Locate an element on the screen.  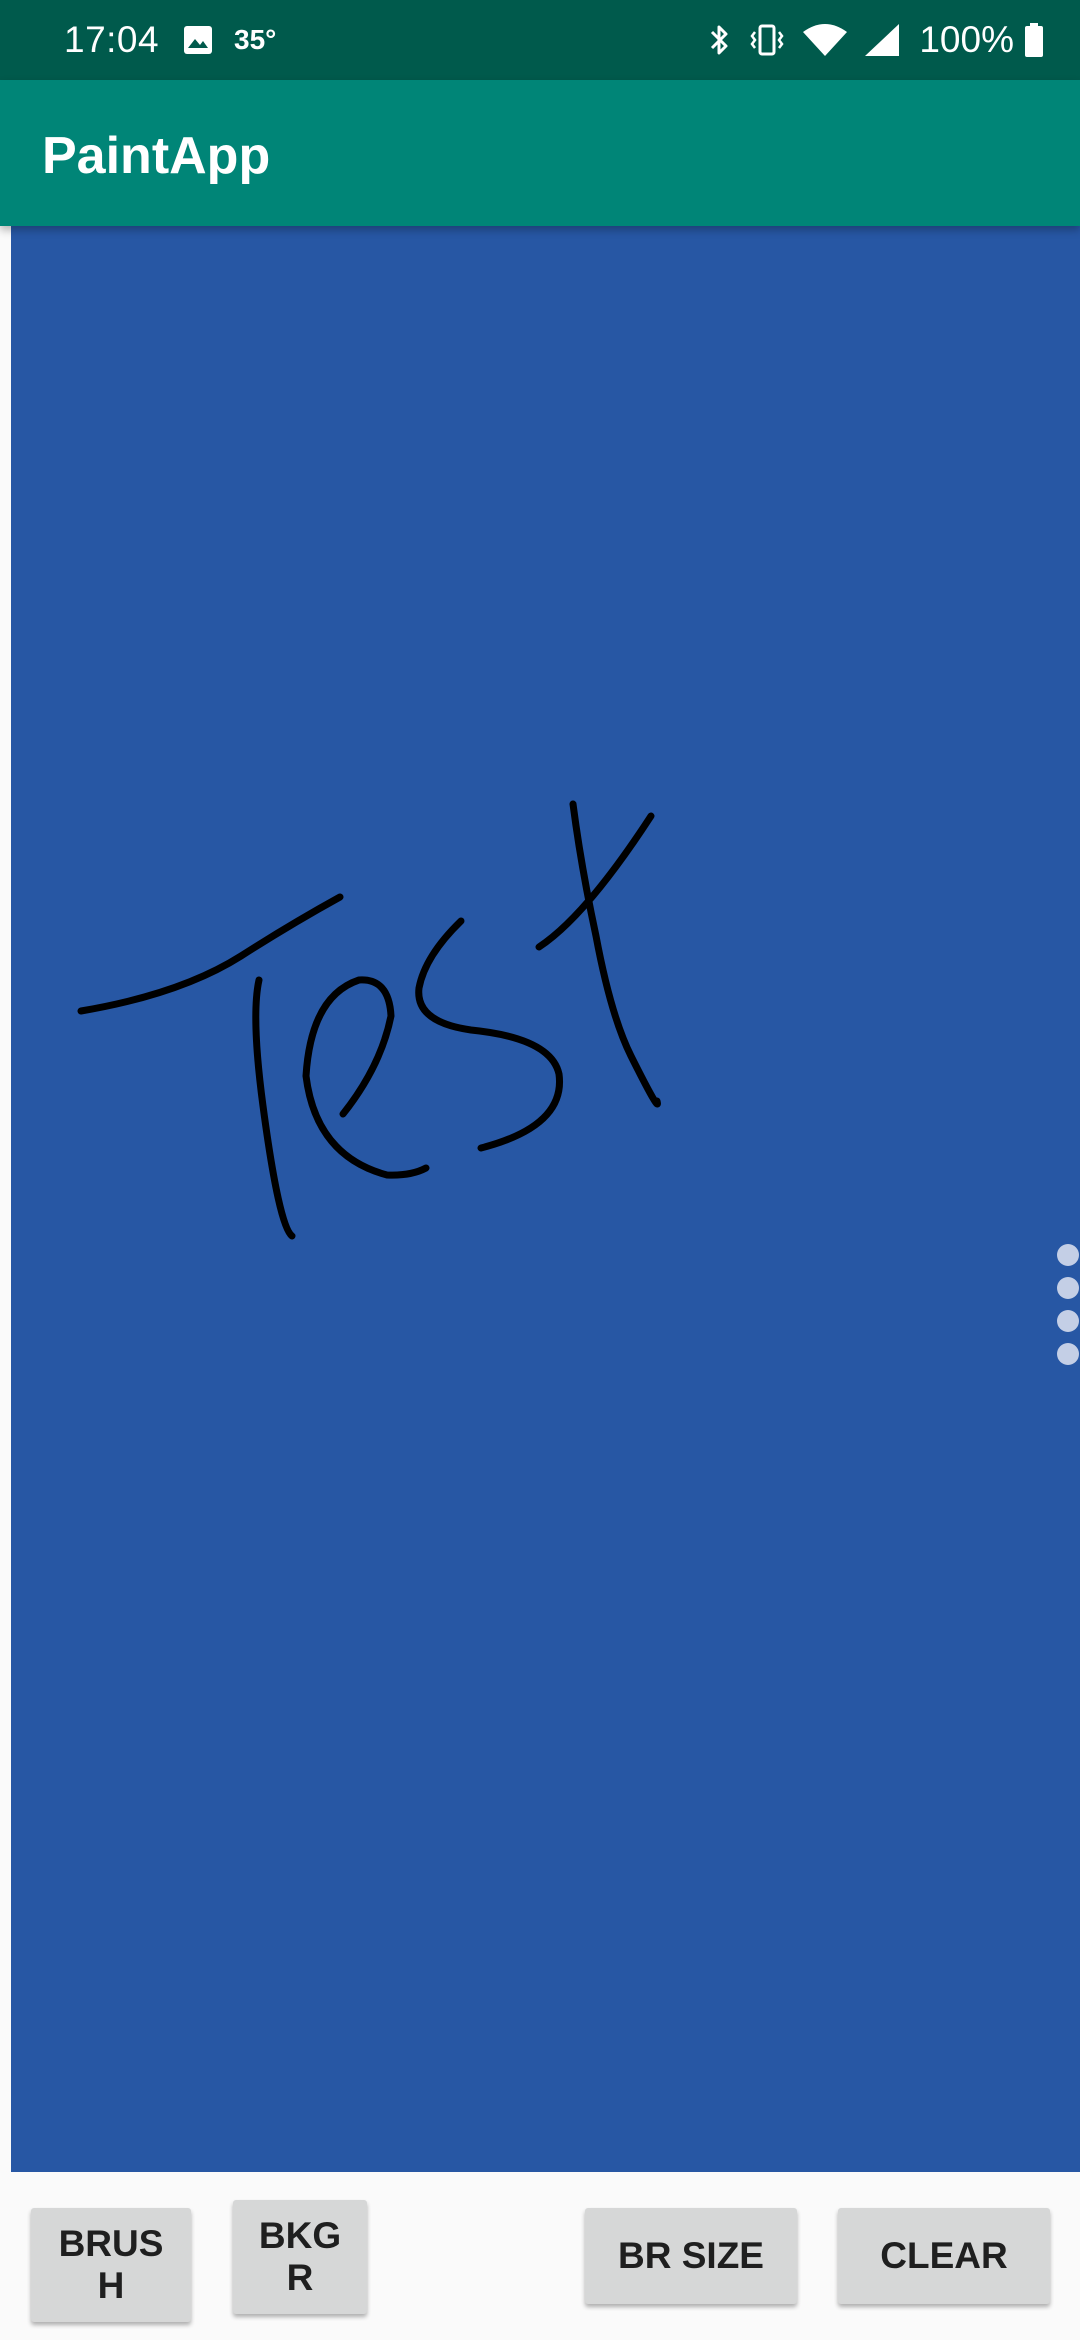
page-indicator is located at coordinates (1068, 1310).